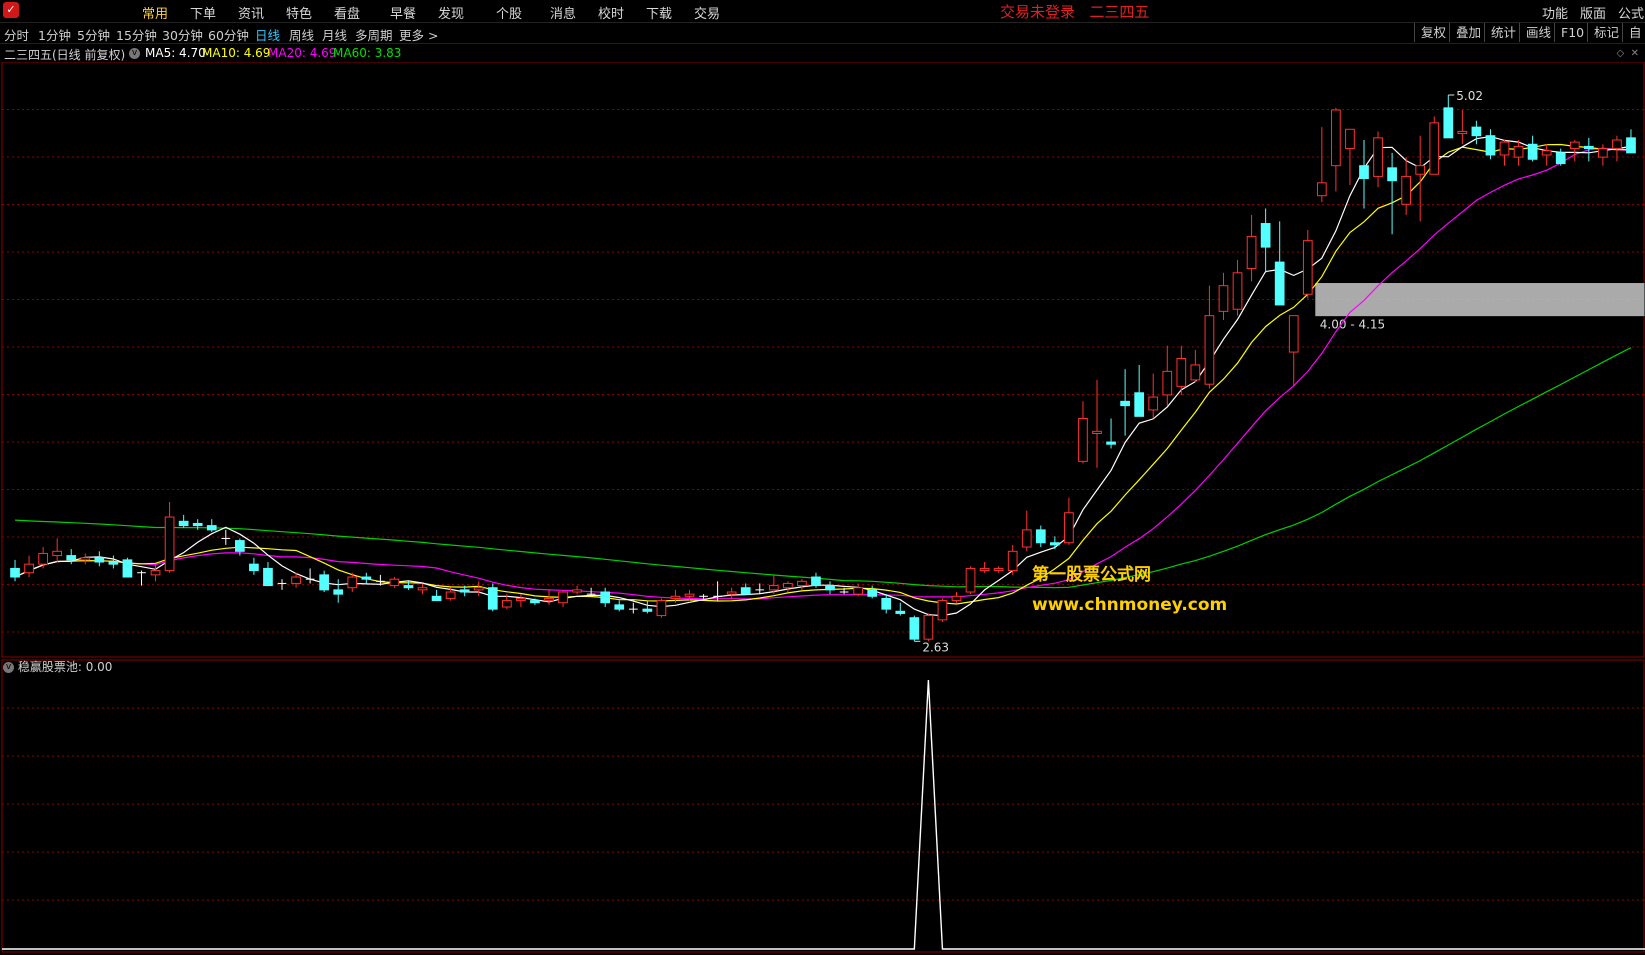 This screenshot has width=1645, height=955. I want to click on sub-indicator-label: 稳赢股票池, so click(47, 667).